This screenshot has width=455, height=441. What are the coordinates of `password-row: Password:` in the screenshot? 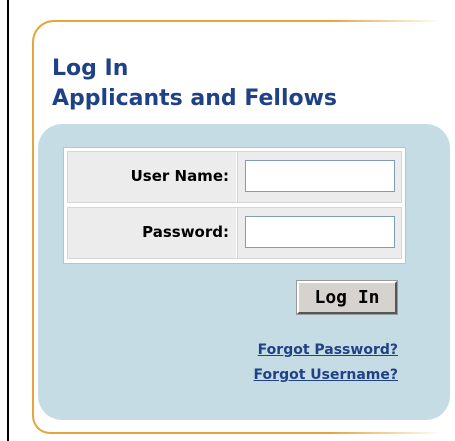 It's located at (234, 233).